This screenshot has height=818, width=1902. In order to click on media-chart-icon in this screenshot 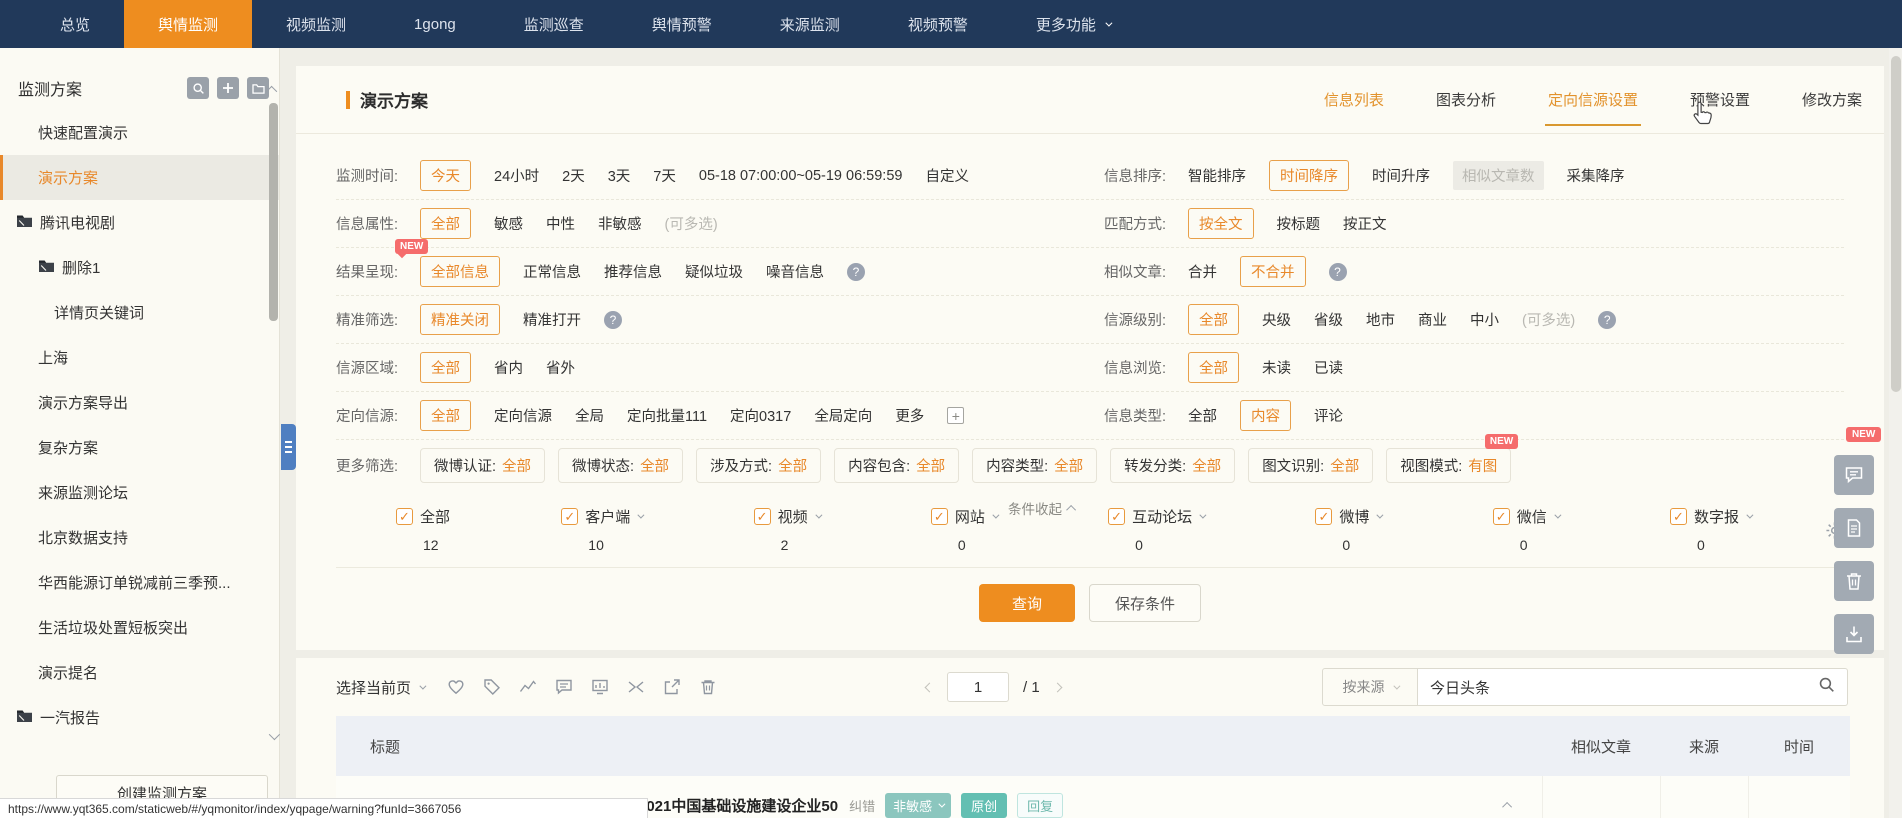, I will do `click(599, 687)`.